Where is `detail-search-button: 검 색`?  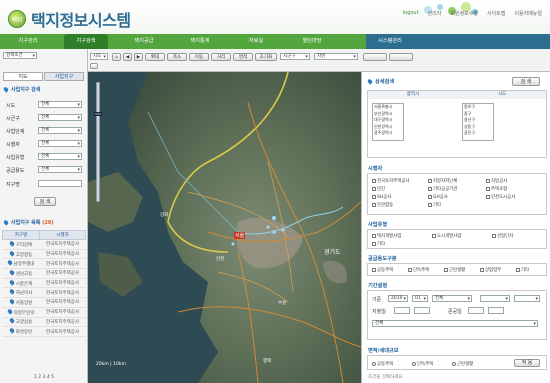 detail-search-button: 검 색 is located at coordinates (526, 81).